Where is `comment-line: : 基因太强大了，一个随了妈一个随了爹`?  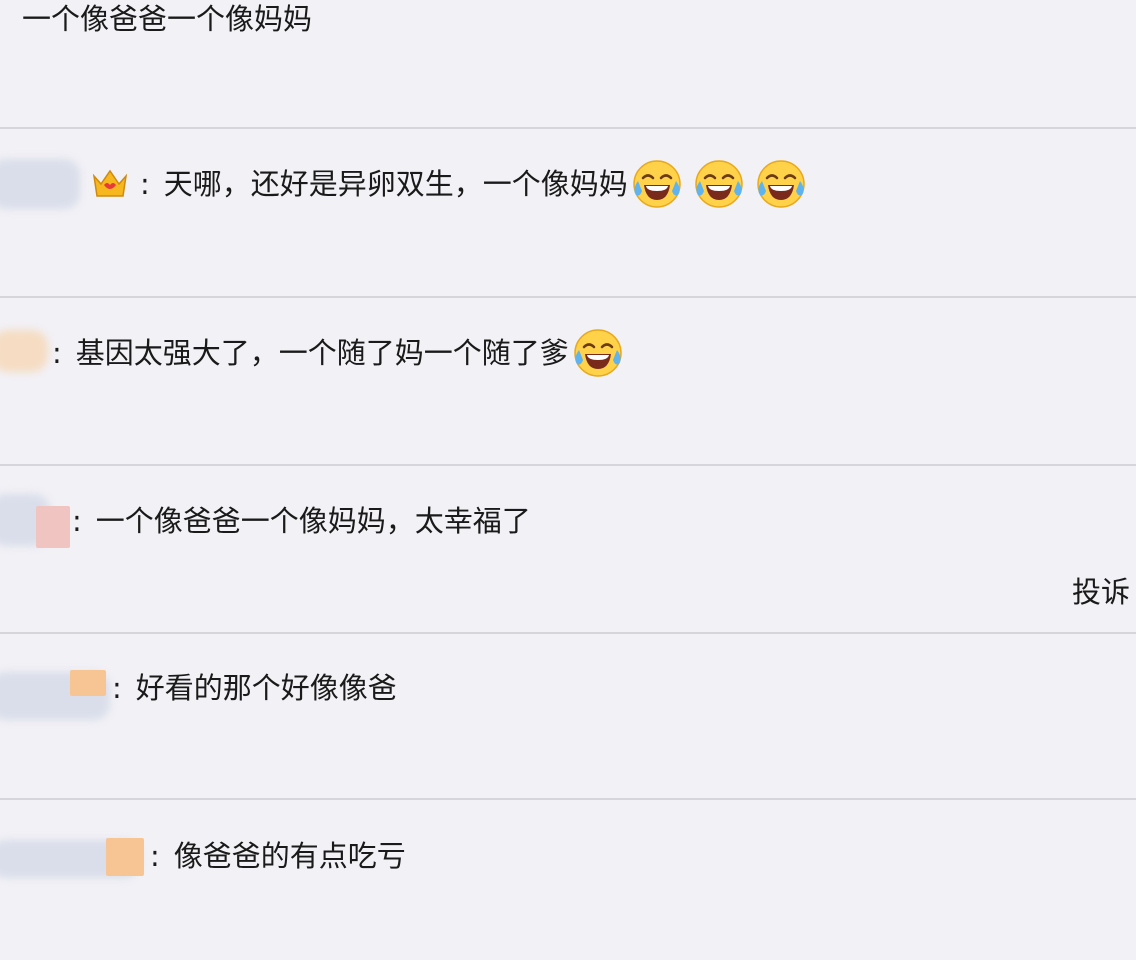
comment-line: : 基因太强大了，一个随了妈一个随了爹 is located at coordinates (336, 353).